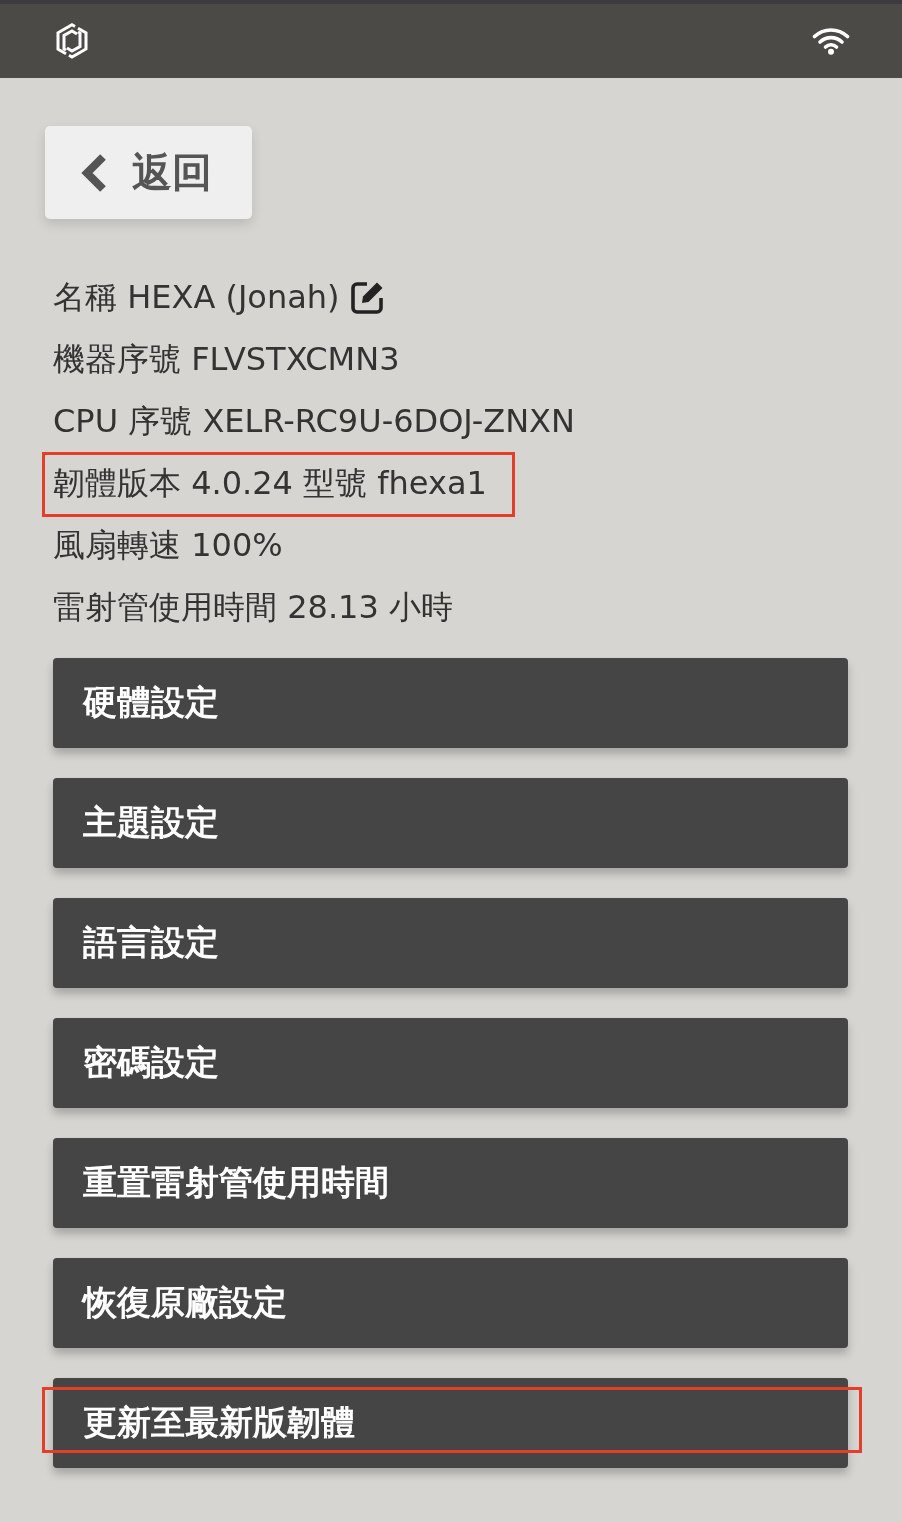 The height and width of the screenshot is (1522, 902). Describe the element at coordinates (72, 41) in the screenshot. I see `logo-icon` at that location.